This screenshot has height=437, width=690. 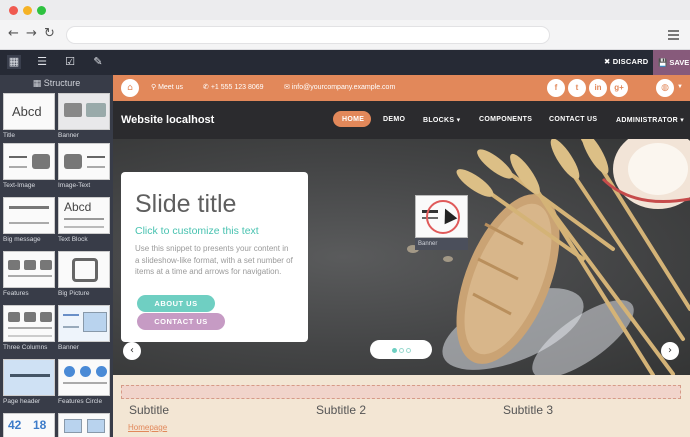 I want to click on slide-next-icon: ›, so click(x=670, y=351).